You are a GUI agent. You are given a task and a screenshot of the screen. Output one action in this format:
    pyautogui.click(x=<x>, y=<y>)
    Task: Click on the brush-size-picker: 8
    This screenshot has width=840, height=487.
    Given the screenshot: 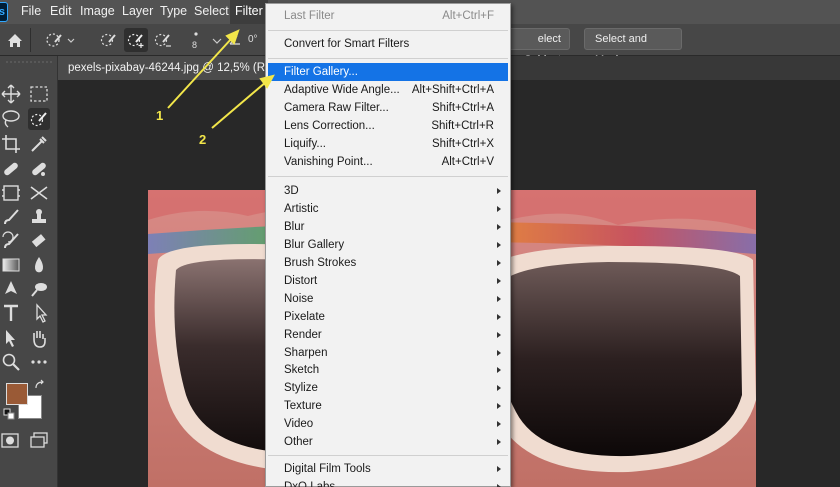 What is the action you would take?
    pyautogui.click(x=196, y=40)
    